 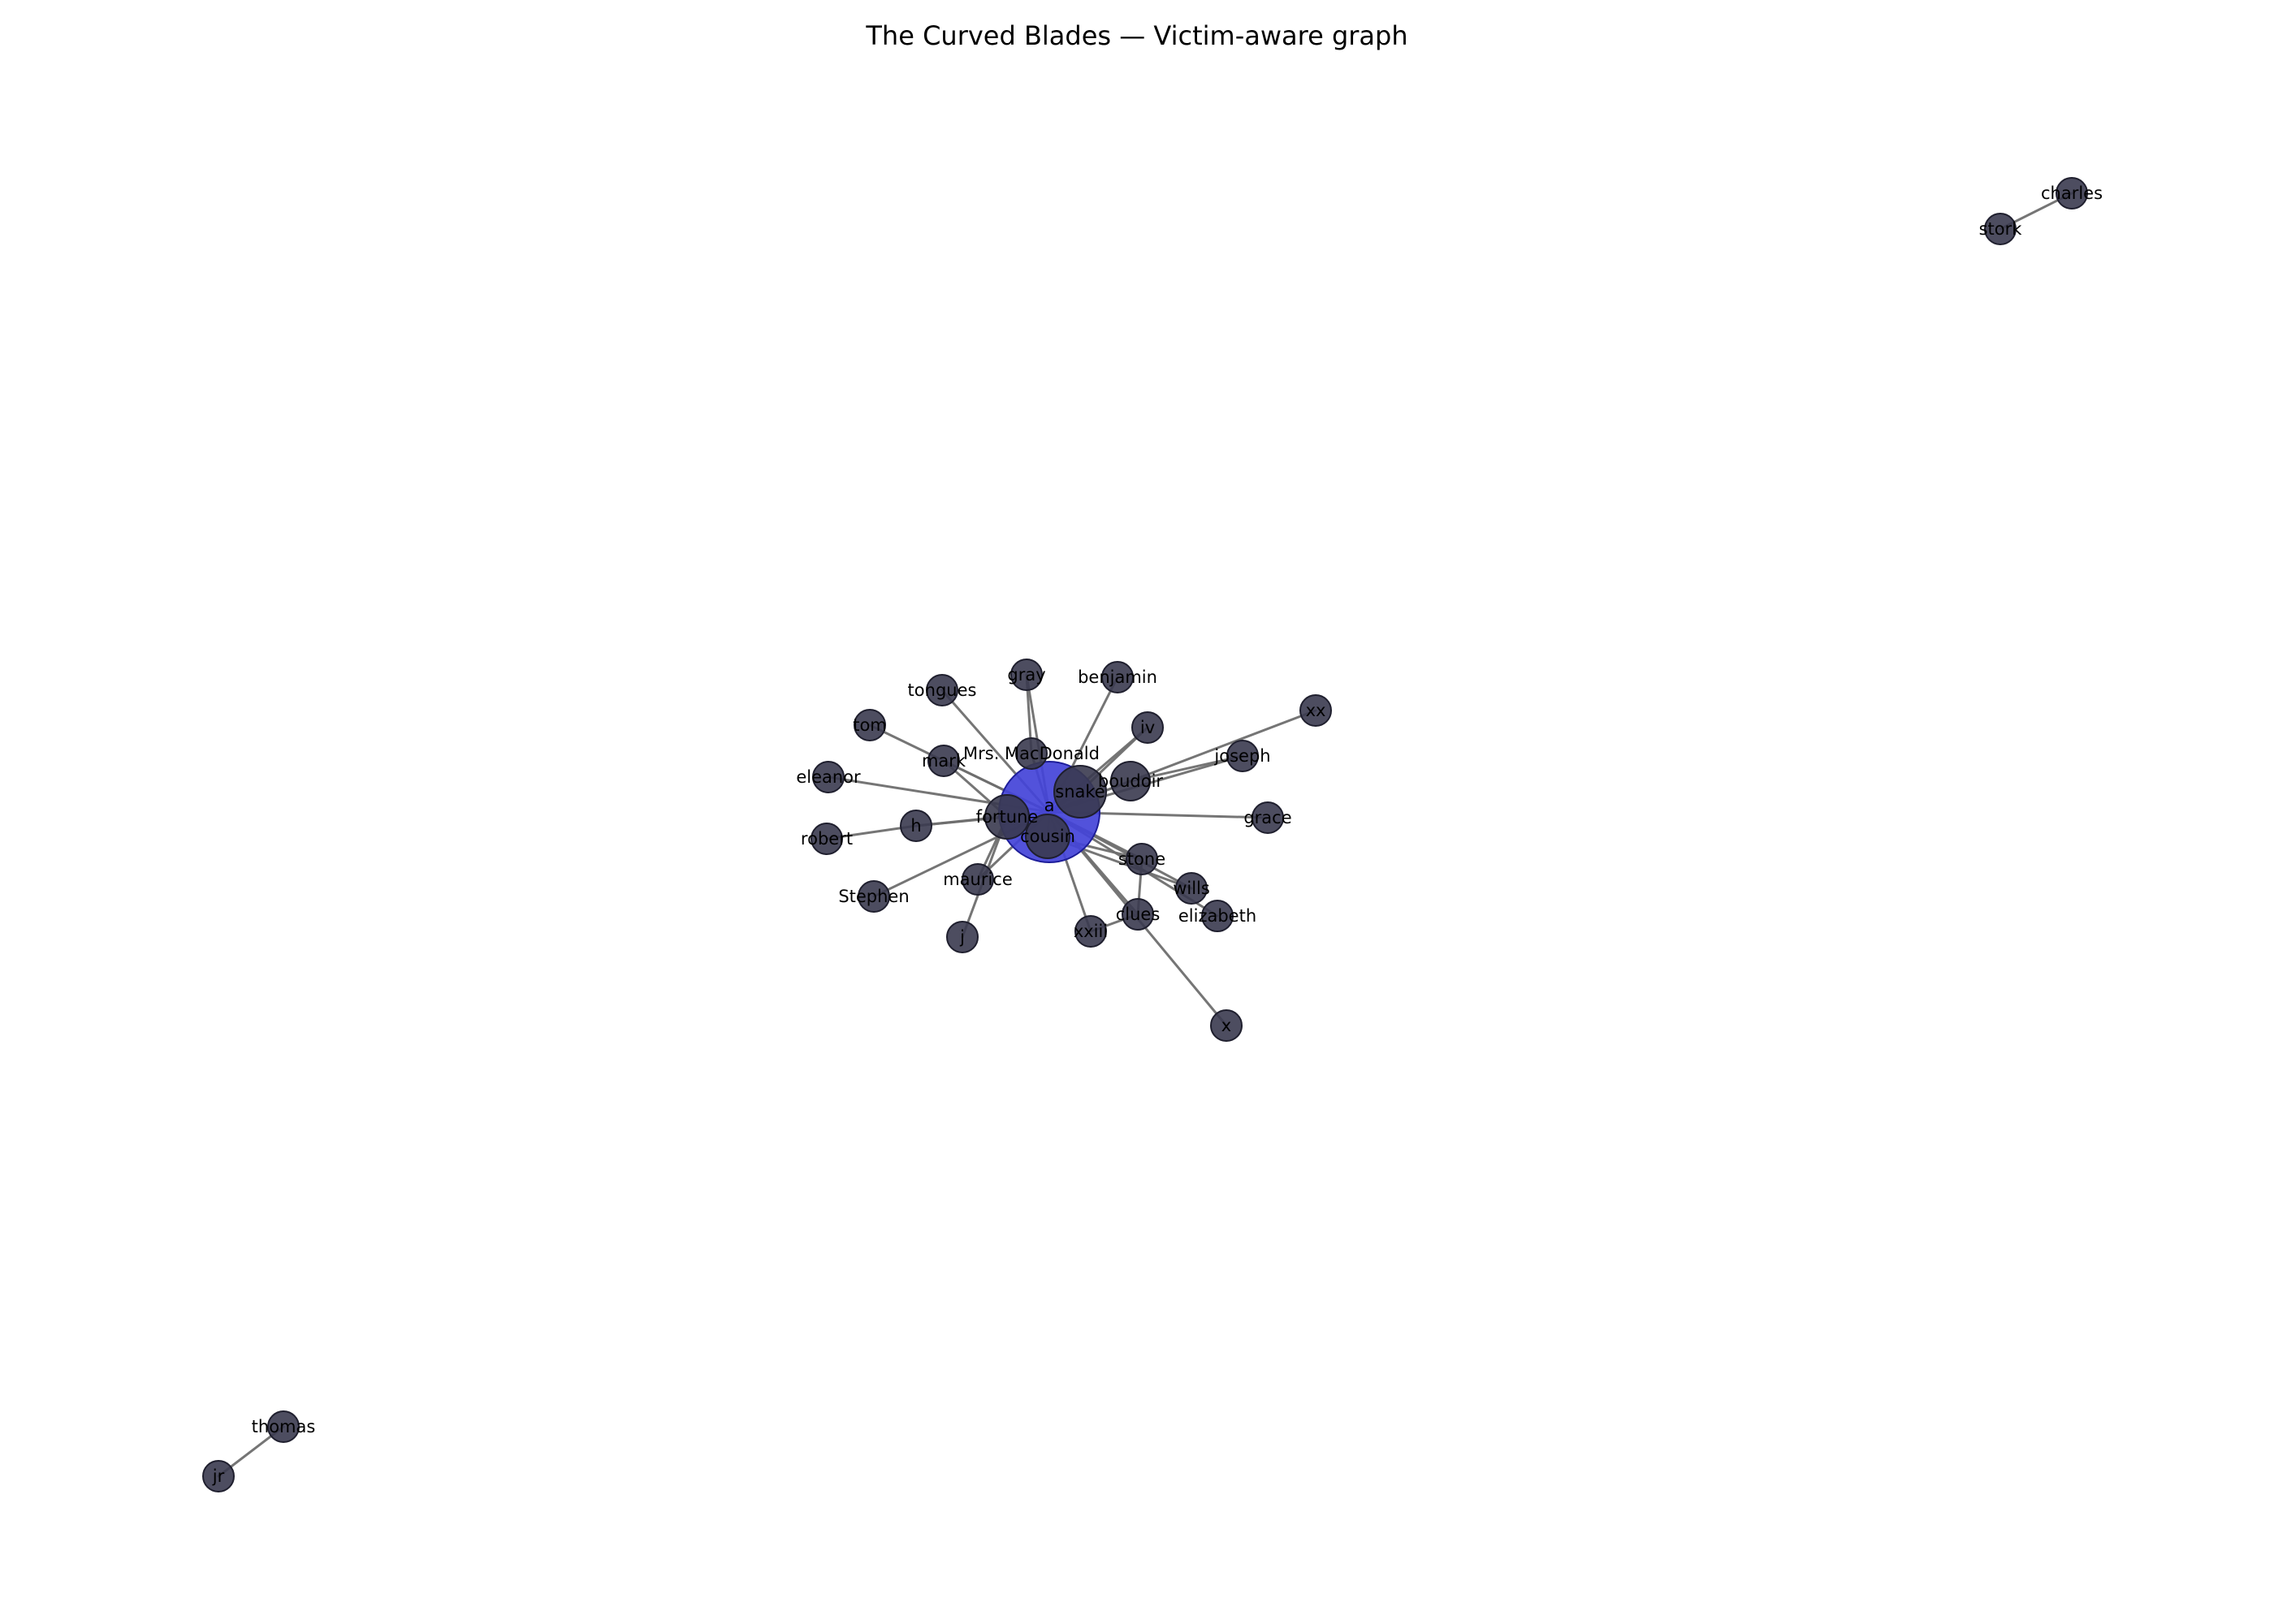 I want to click on node-label-h: h, so click(x=915, y=826).